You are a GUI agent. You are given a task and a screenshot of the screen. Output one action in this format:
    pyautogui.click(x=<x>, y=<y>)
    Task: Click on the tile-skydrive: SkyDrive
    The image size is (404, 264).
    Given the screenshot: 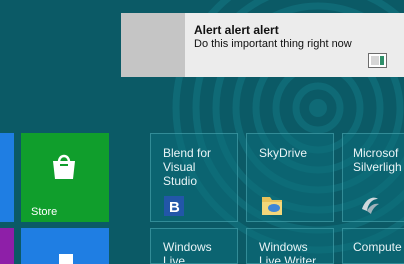 What is the action you would take?
    pyautogui.click(x=290, y=177)
    